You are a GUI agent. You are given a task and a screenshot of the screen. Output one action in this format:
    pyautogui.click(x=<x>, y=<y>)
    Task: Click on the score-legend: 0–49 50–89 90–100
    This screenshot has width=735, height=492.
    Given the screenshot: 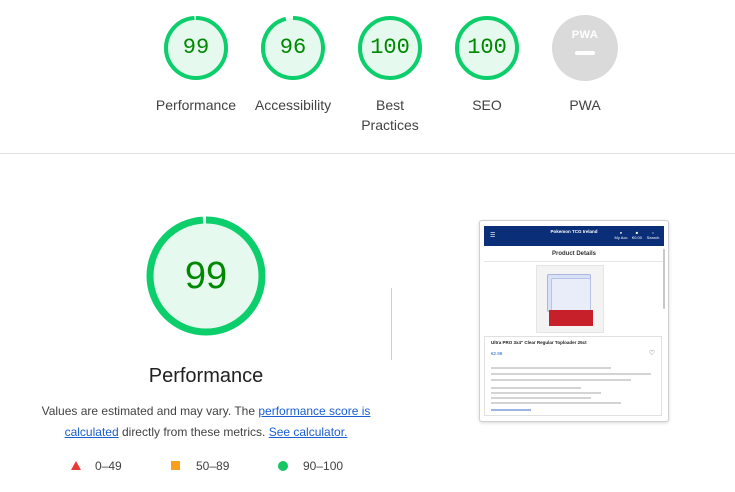 What is the action you would take?
    pyautogui.click(x=367, y=467)
    